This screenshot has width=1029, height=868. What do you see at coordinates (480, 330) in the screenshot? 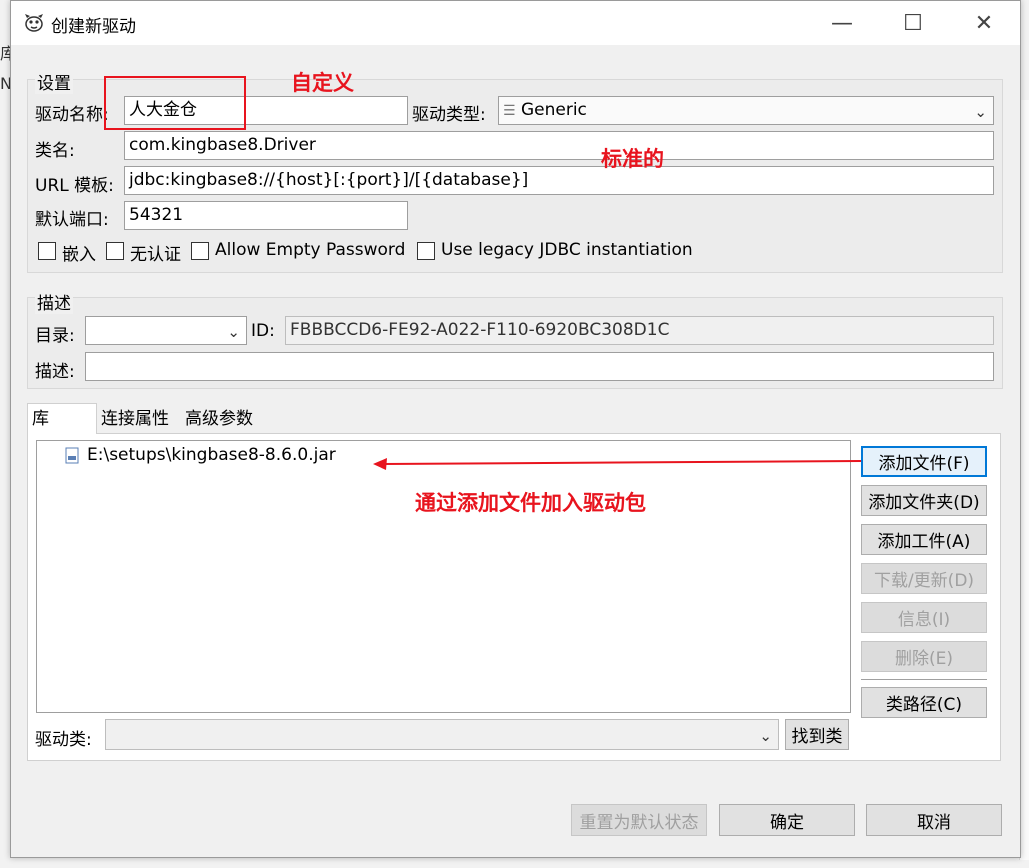
I see `id-value: FBBBCCD6-FE92-A022-F110-6920BC308D1C` at bounding box center [480, 330].